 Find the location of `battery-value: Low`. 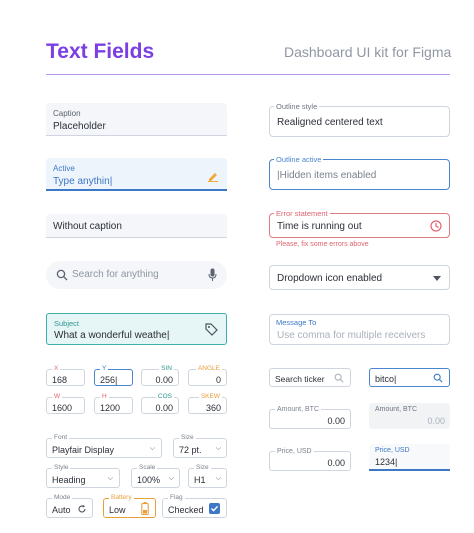

battery-value: Low is located at coordinates (117, 510).